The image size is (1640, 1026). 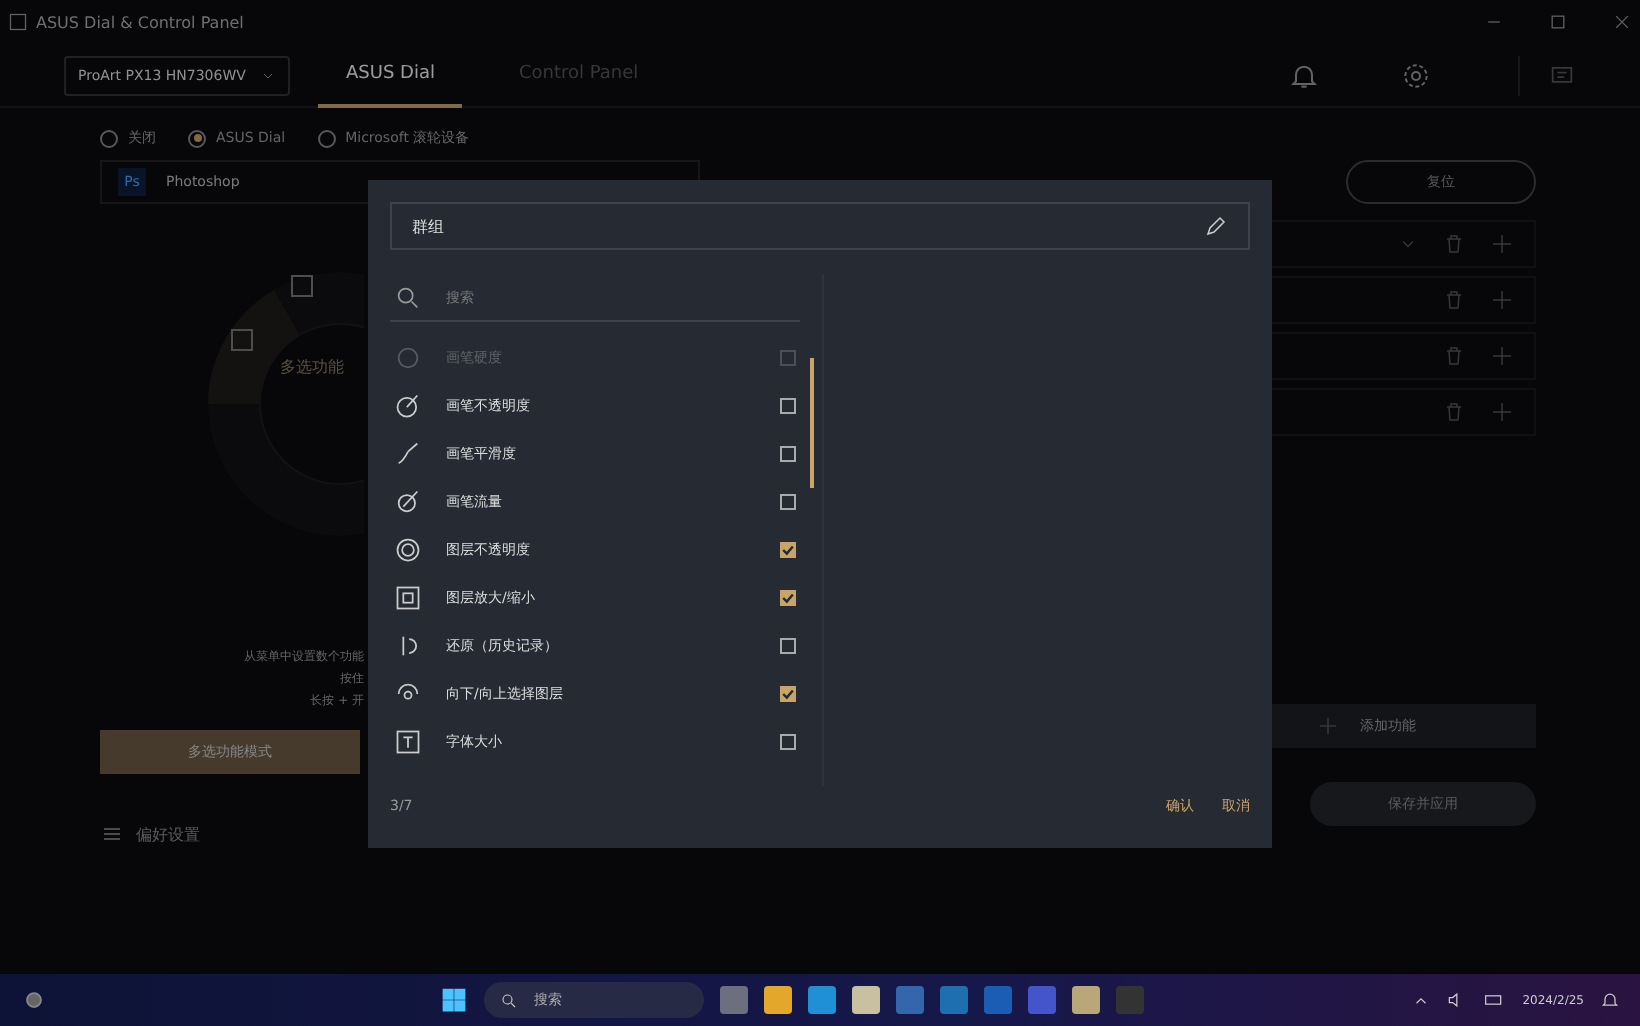 What do you see at coordinates (312, 367) in the screenshot?
I see `dial-label: 多选功能` at bounding box center [312, 367].